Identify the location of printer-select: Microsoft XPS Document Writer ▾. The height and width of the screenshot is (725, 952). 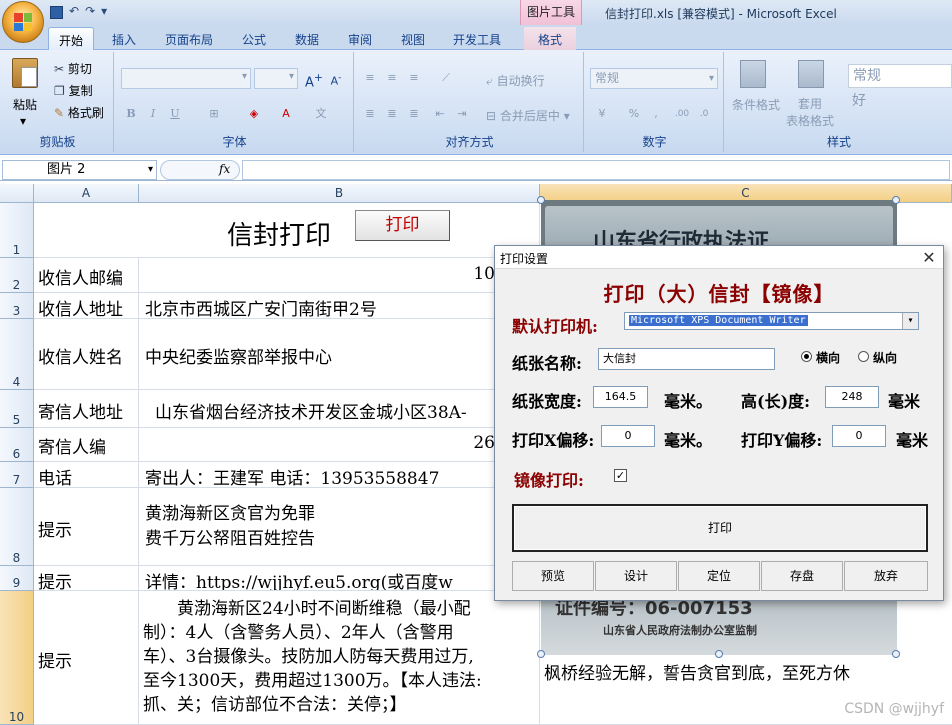
(771, 321).